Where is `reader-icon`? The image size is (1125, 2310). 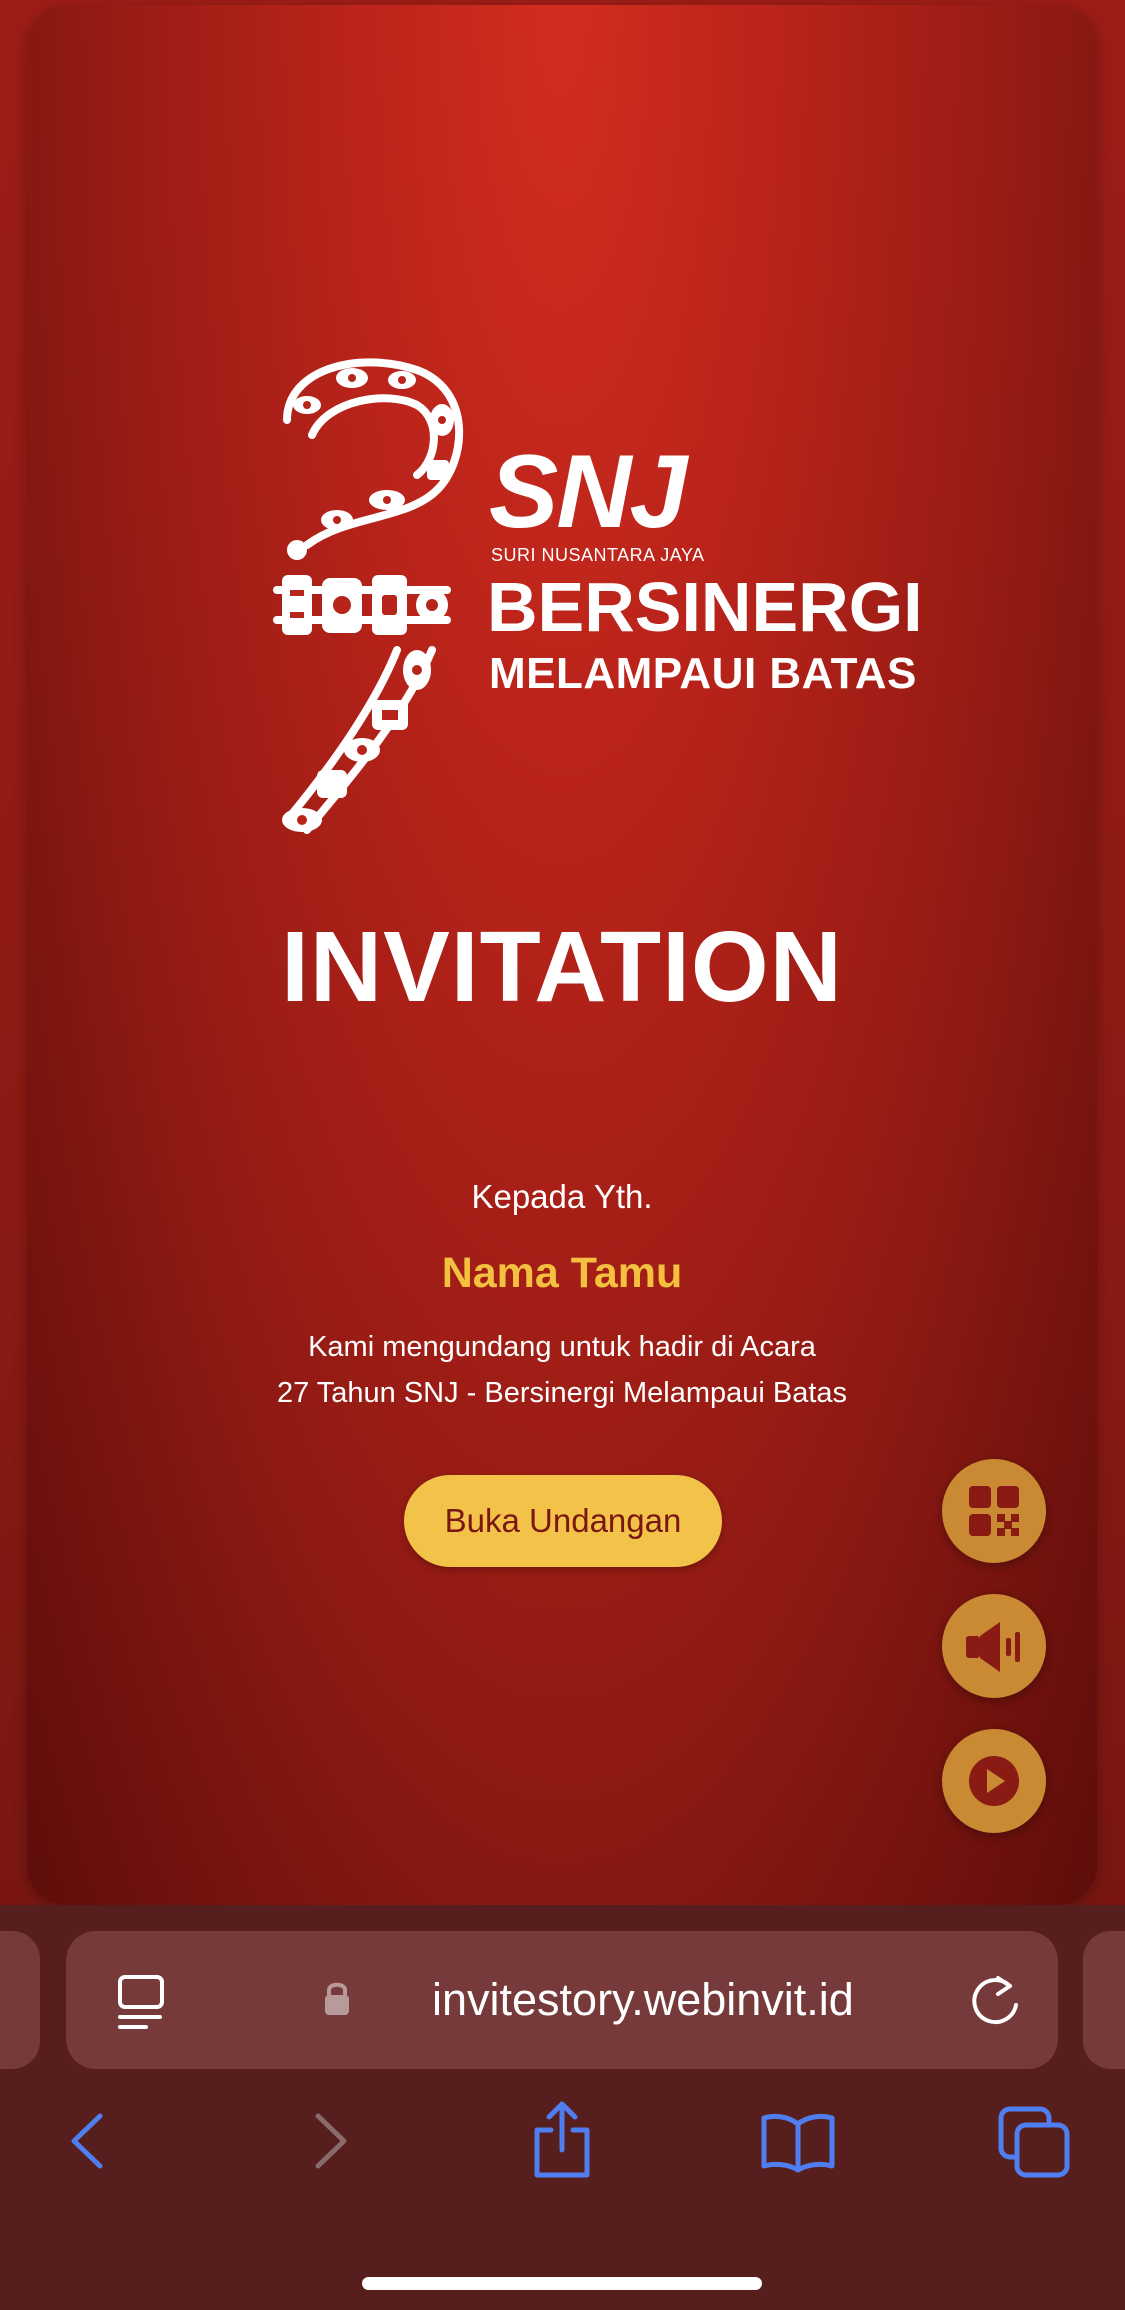
reader-icon is located at coordinates (142, 2002).